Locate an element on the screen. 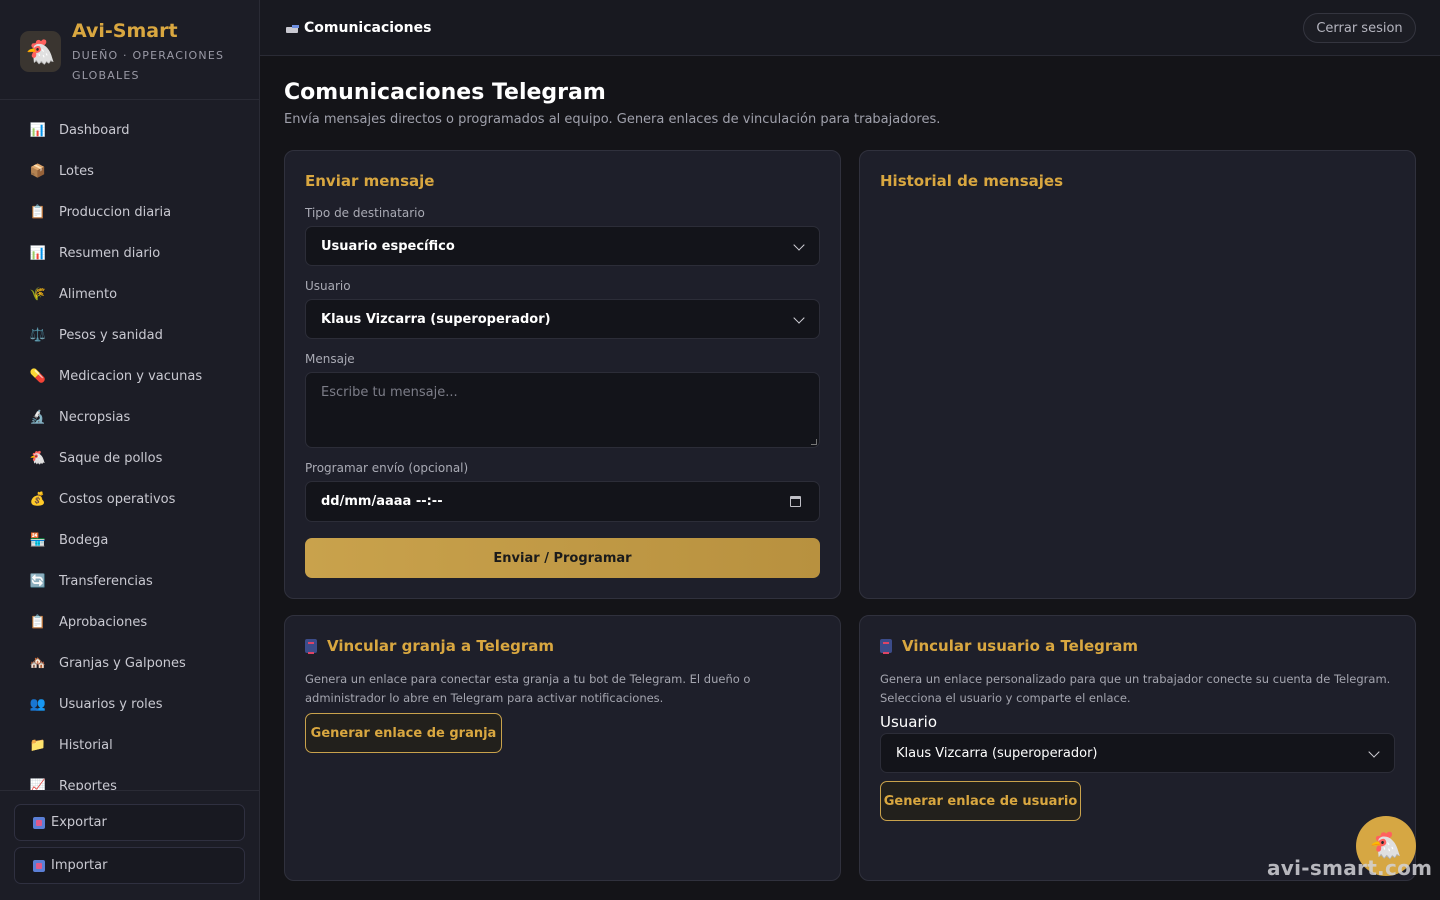 This screenshot has height=900, width=1440. schedule-datetime-input: dd/mm/aaaa --:-- is located at coordinates (562, 501).